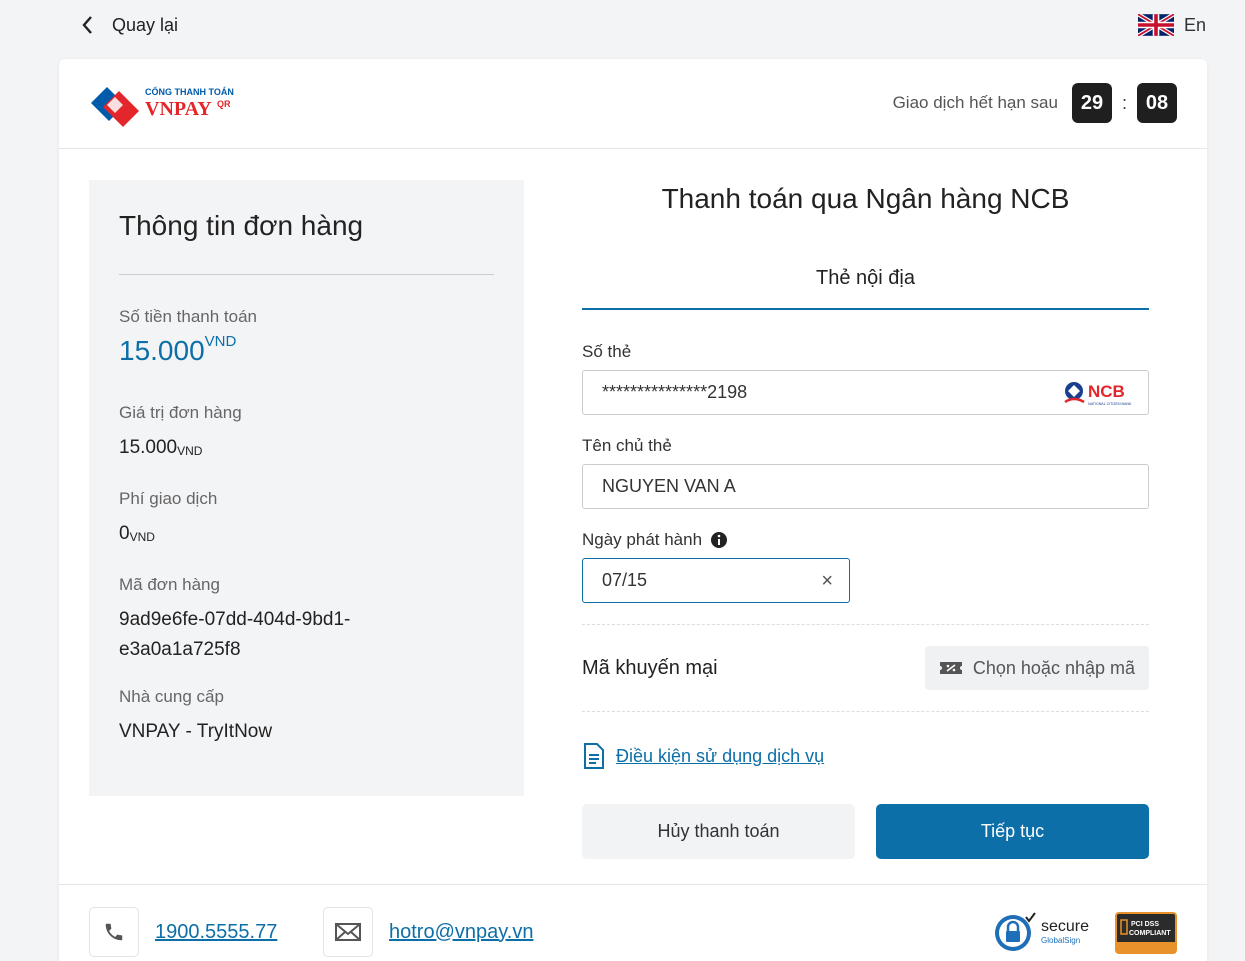  I want to click on svg-text: NATIONAL CITIZEN BANK, so click(1110, 404).